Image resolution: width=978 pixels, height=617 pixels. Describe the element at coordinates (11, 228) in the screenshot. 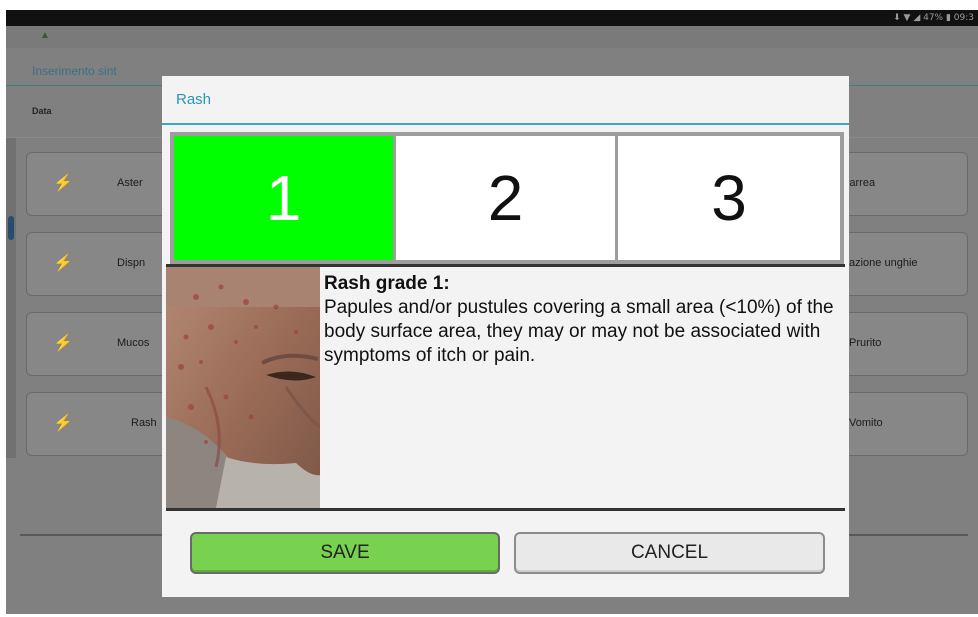

I see `side-handle` at that location.